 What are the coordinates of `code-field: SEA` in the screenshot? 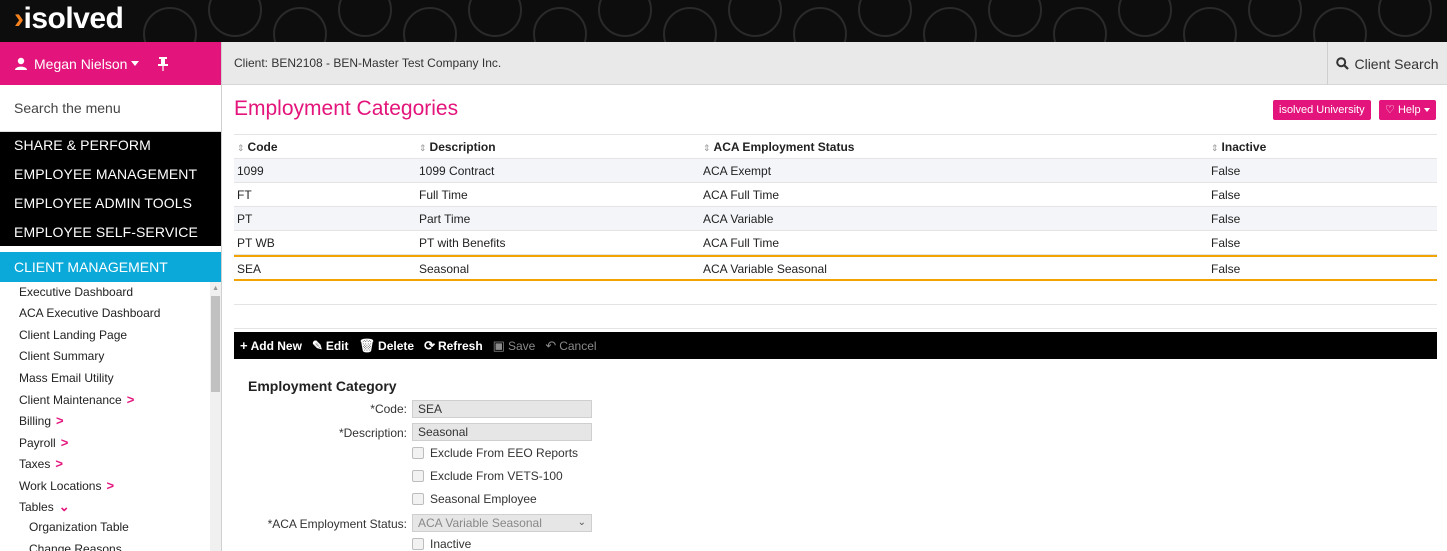 It's located at (502, 409).